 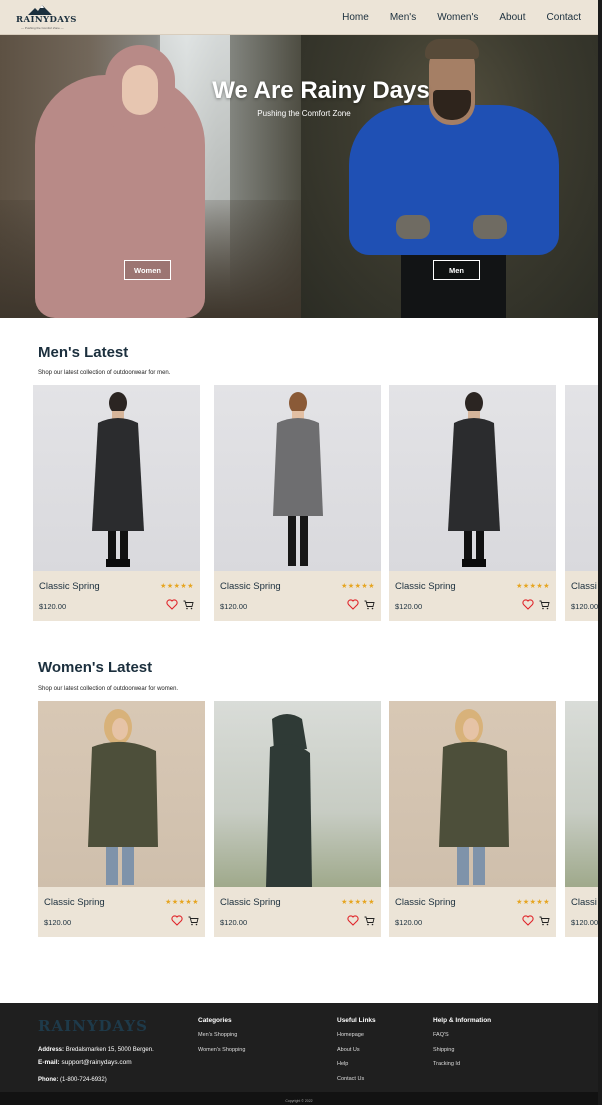 I want to click on nav-womens: Women's, so click(x=457, y=17).